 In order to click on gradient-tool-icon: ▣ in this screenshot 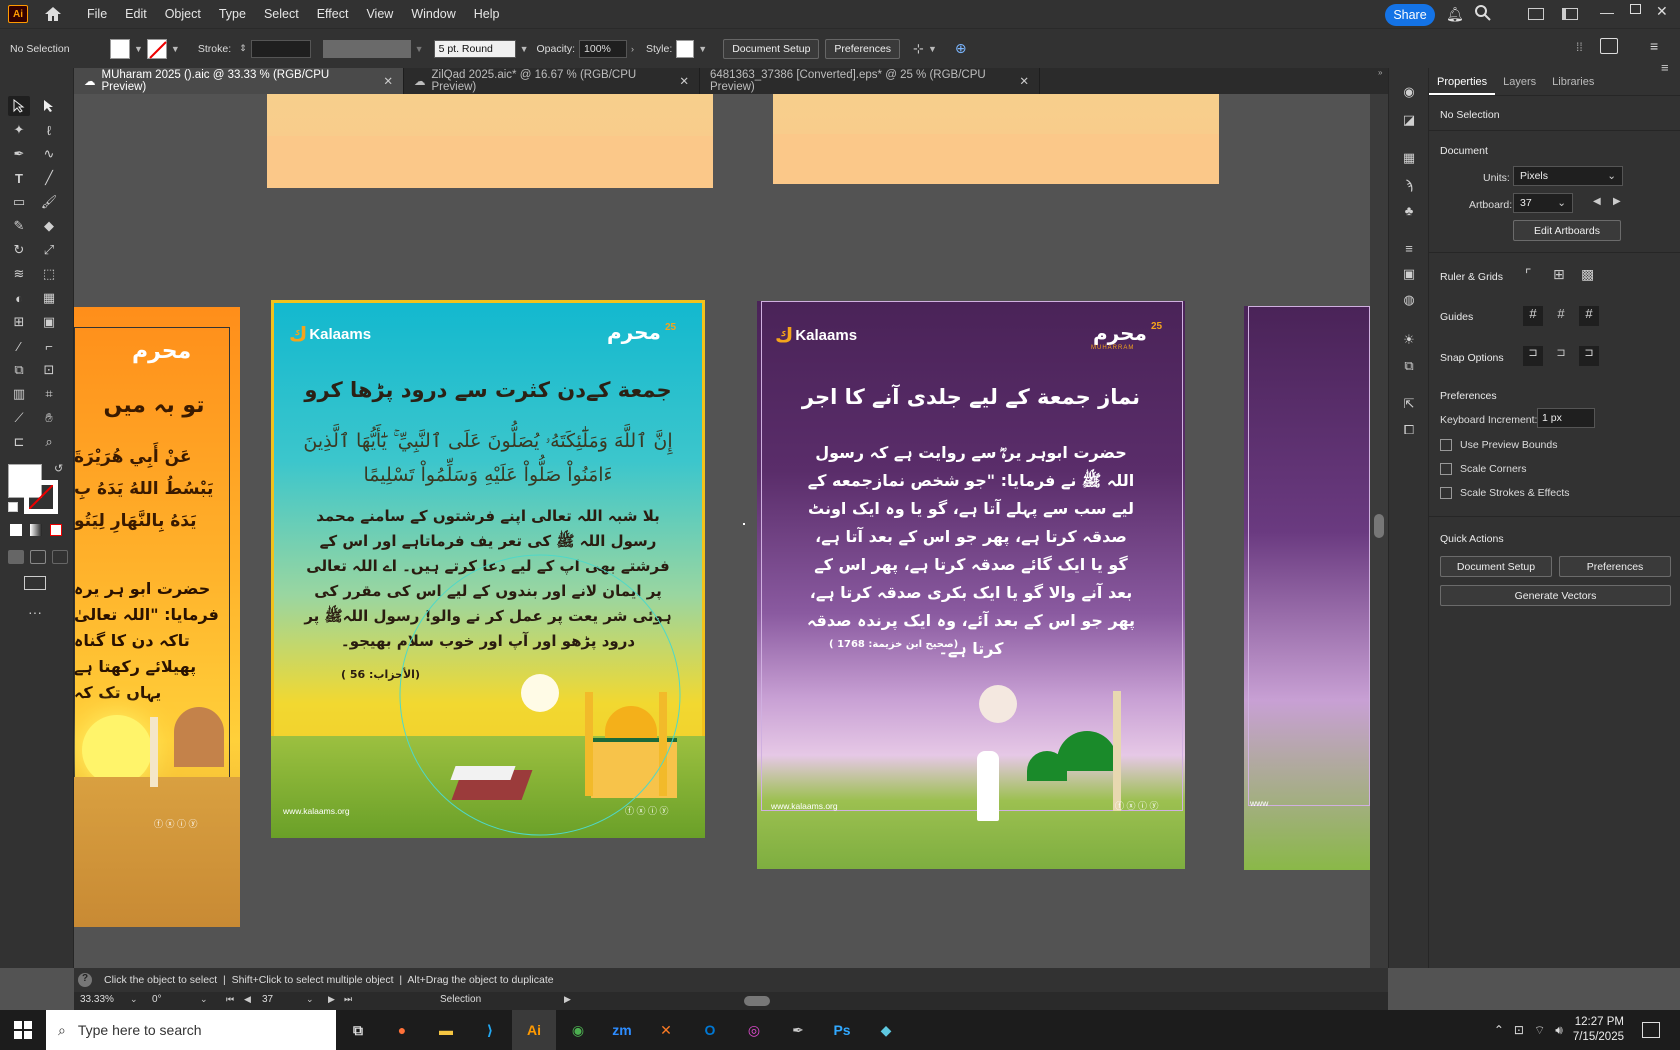, I will do `click(49, 322)`.